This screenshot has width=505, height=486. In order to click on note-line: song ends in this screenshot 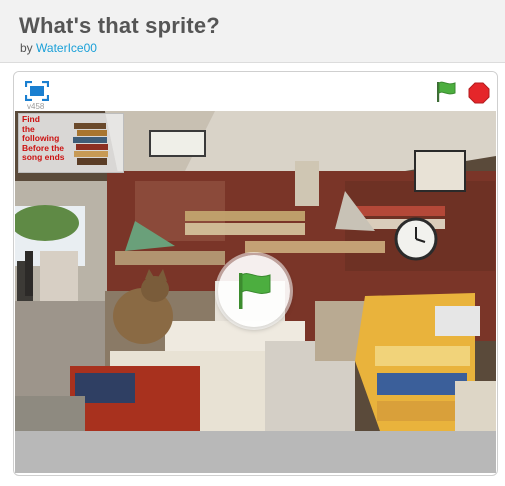, I will do `click(43, 157)`.